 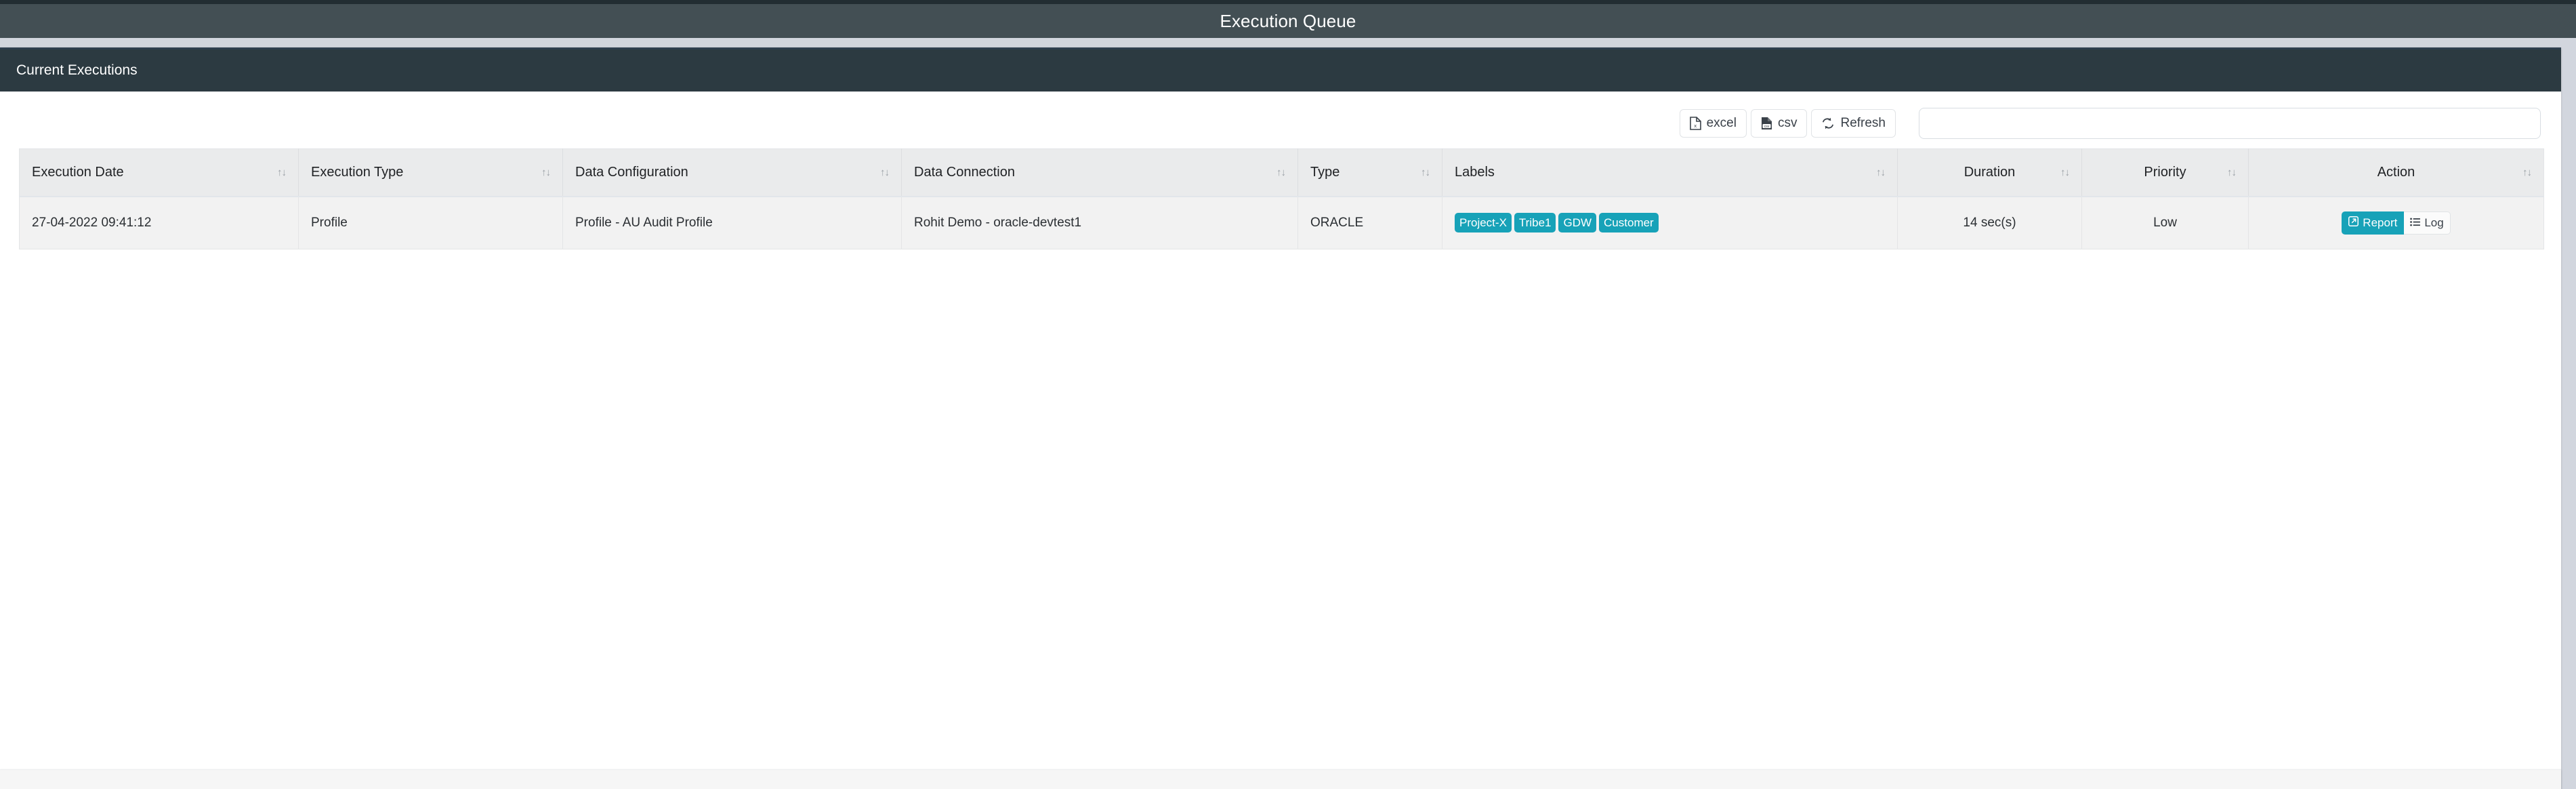 I want to click on refresh-icon, so click(x=1828, y=123).